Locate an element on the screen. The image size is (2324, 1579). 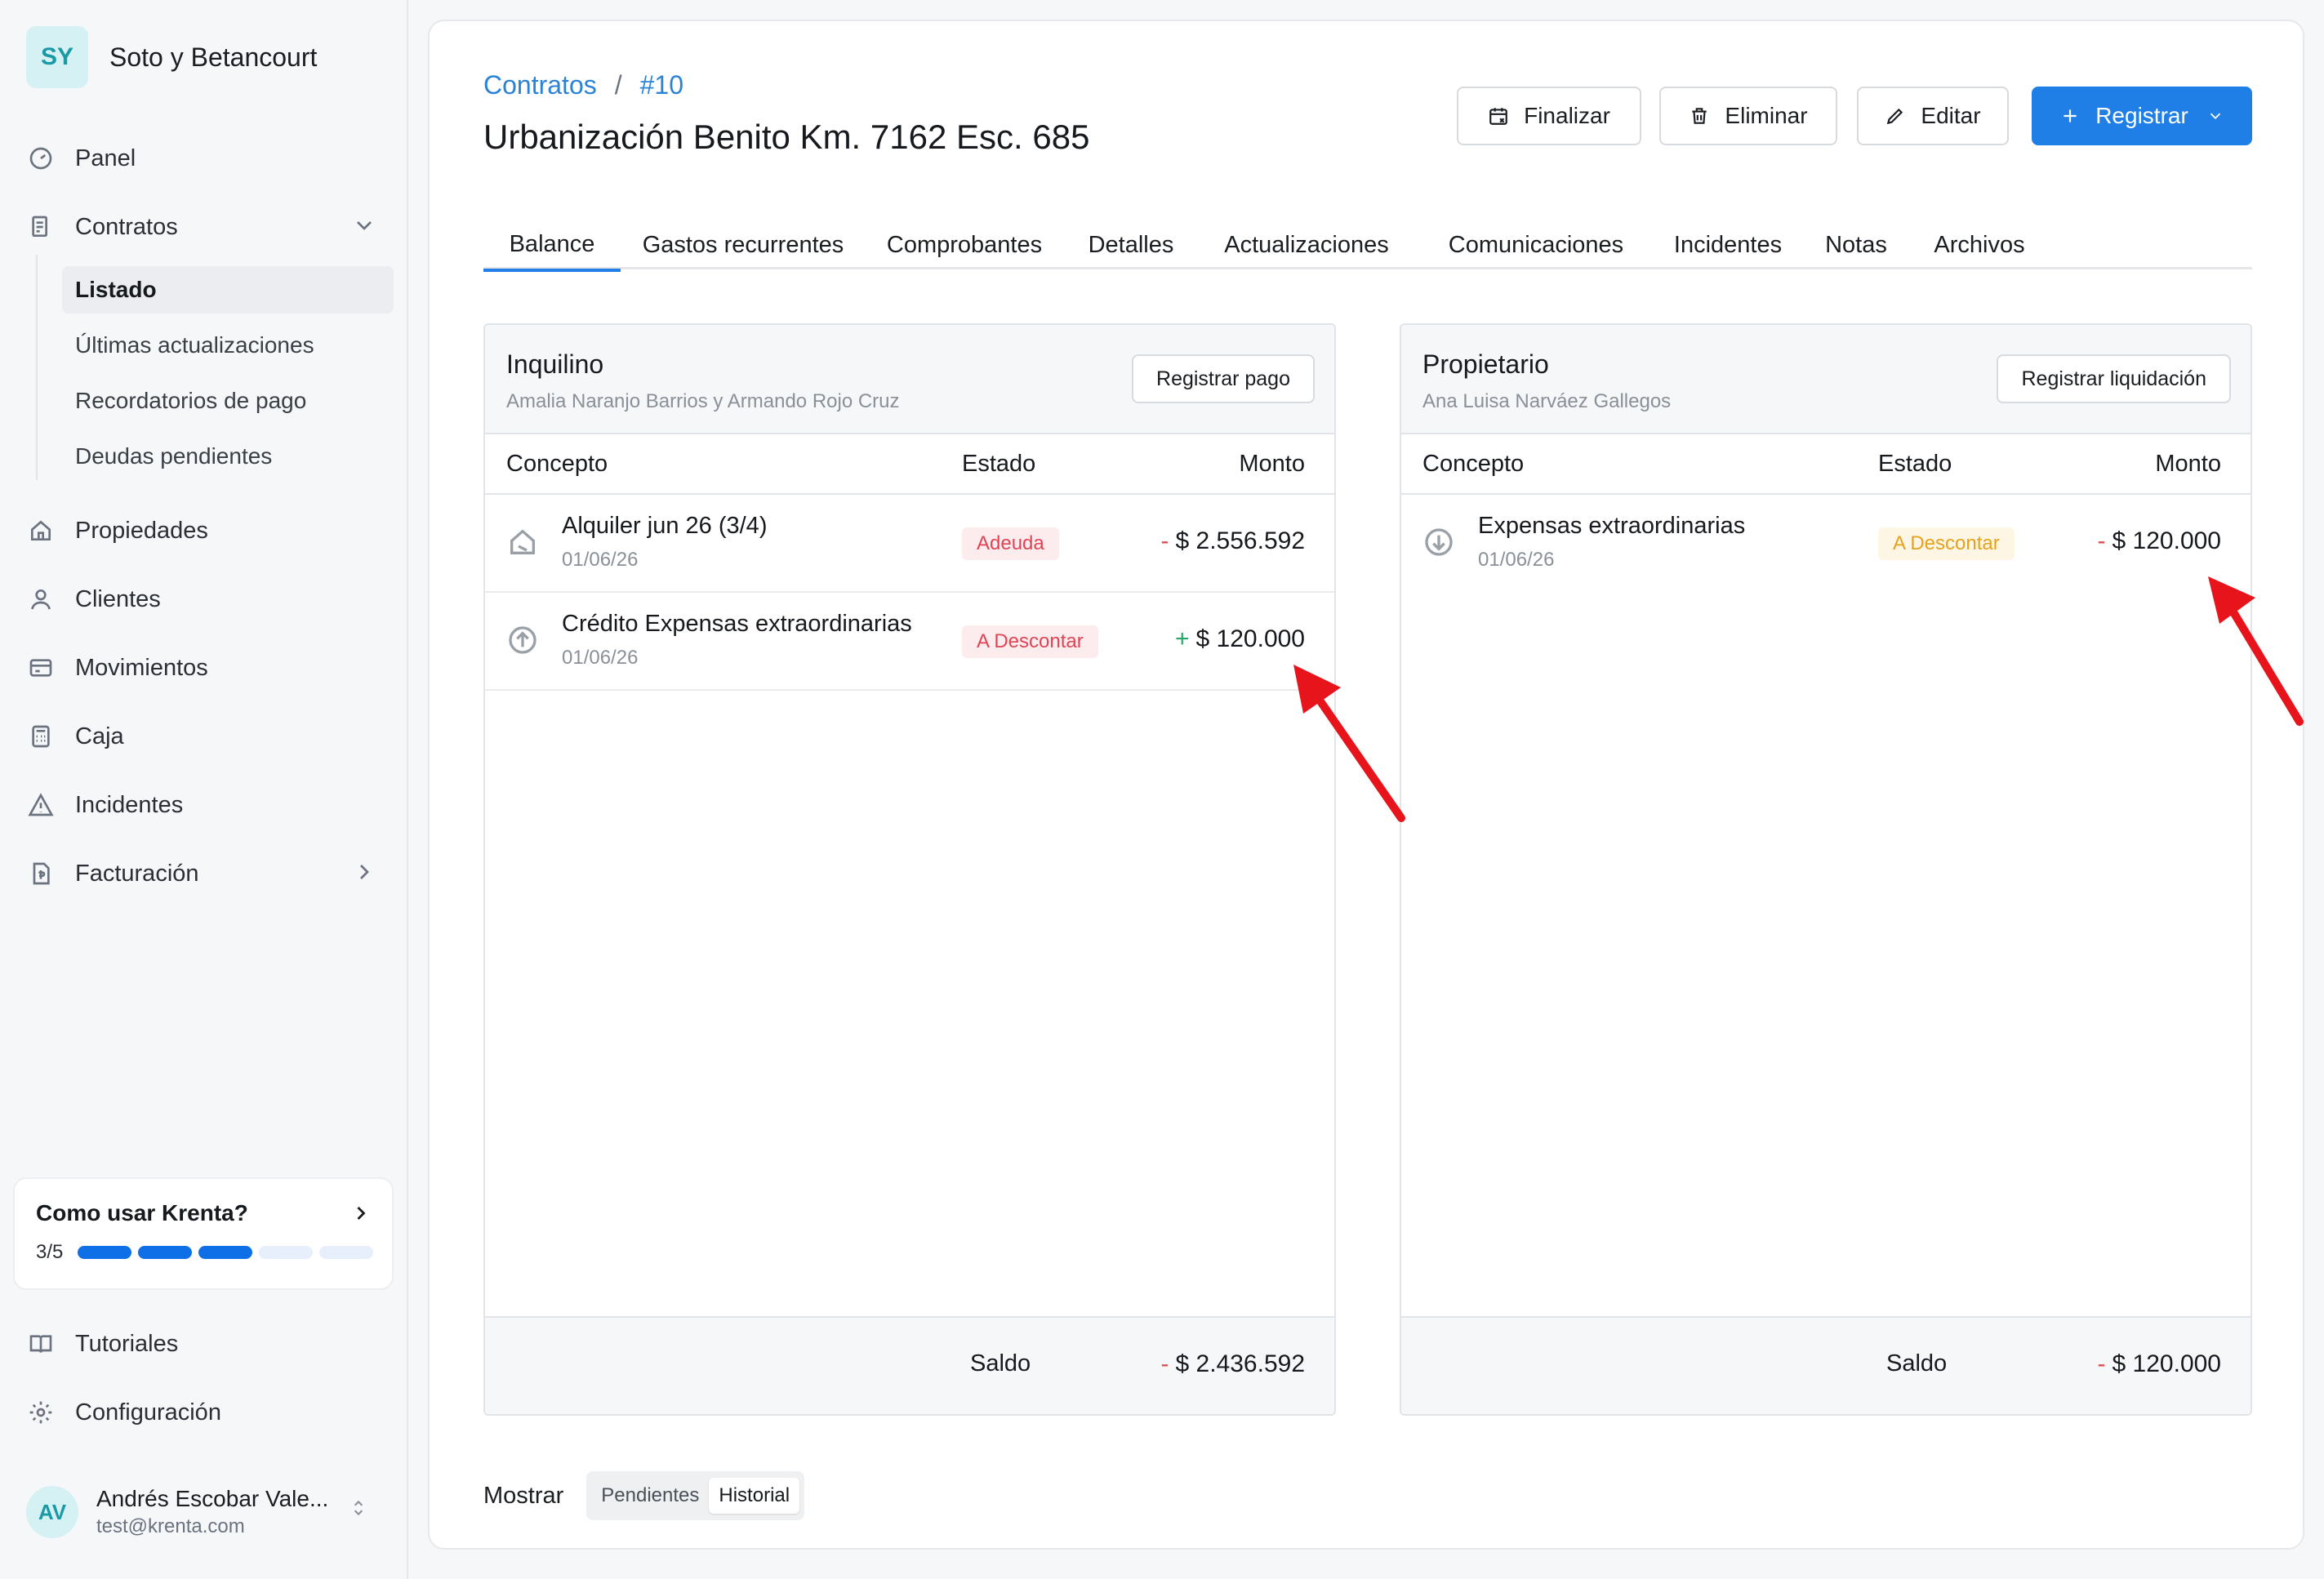
amount-value: $ 2.556.592 is located at coordinates (1240, 540).